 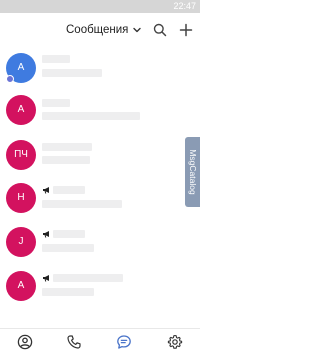 I want to click on header: Сообщения, so click(x=100, y=30).